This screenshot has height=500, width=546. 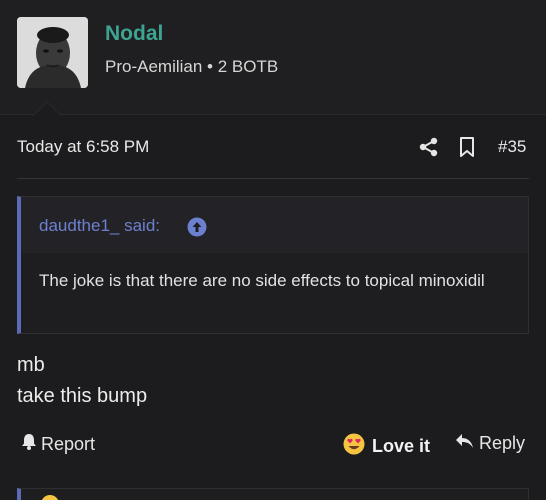 What do you see at coordinates (401, 446) in the screenshot?
I see `love-it-label: Love it` at bounding box center [401, 446].